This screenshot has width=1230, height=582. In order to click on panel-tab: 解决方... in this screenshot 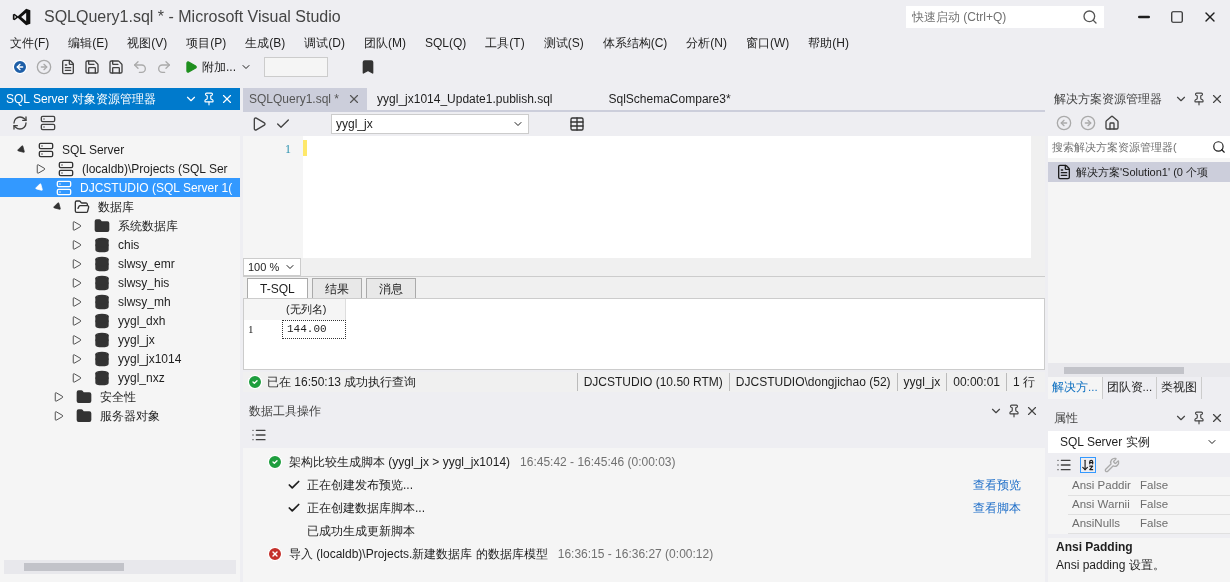, I will do `click(1075, 388)`.